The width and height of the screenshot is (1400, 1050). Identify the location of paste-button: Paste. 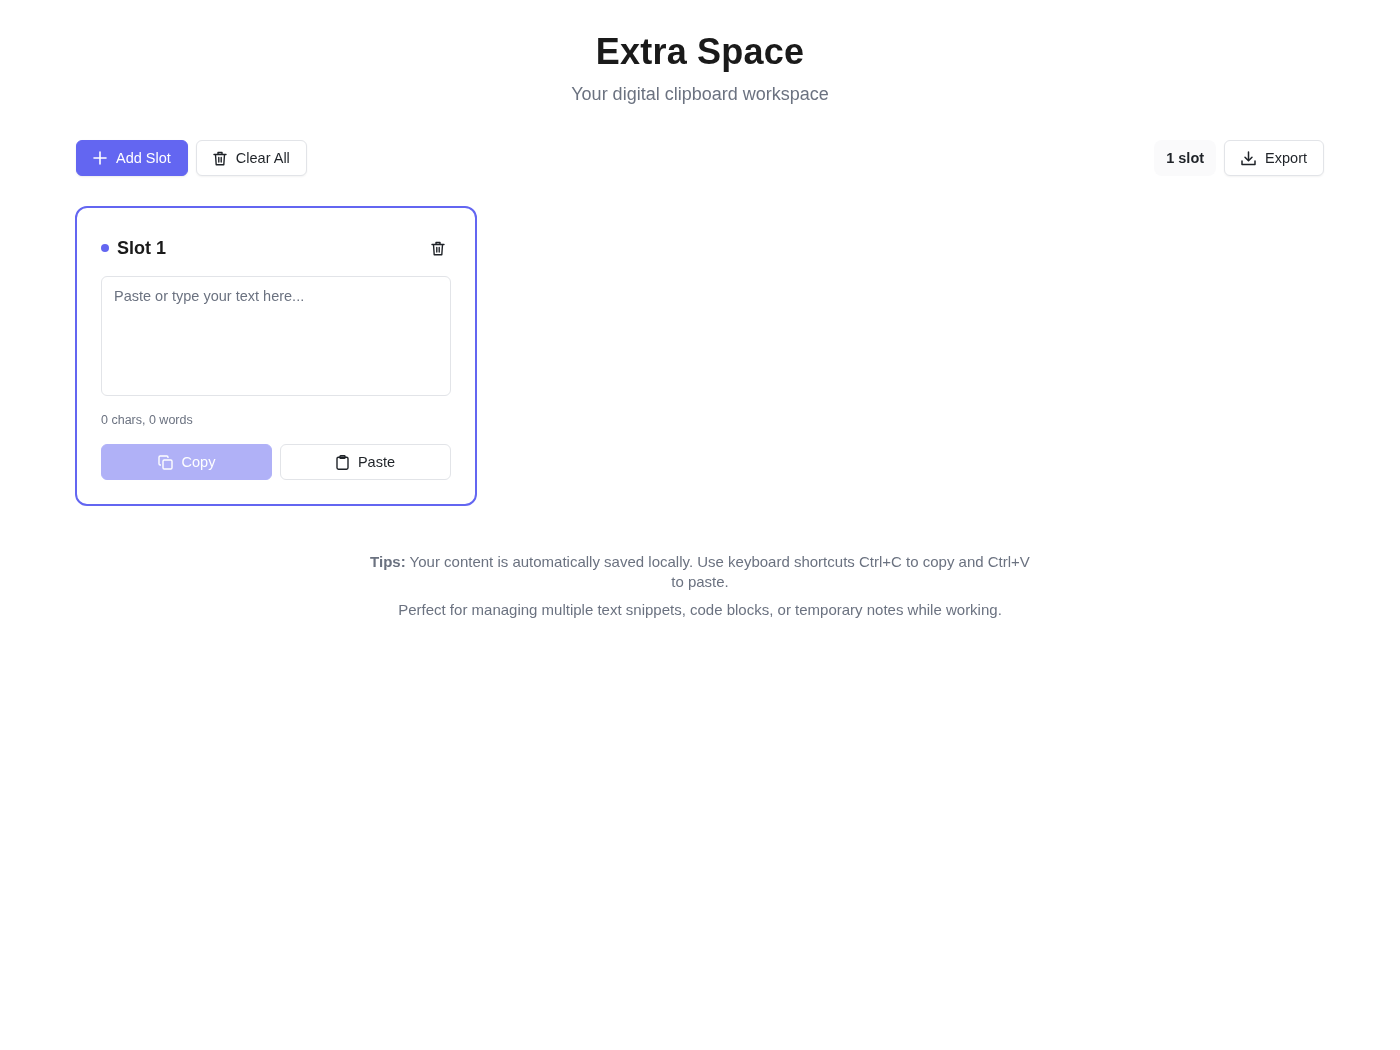
(365, 462).